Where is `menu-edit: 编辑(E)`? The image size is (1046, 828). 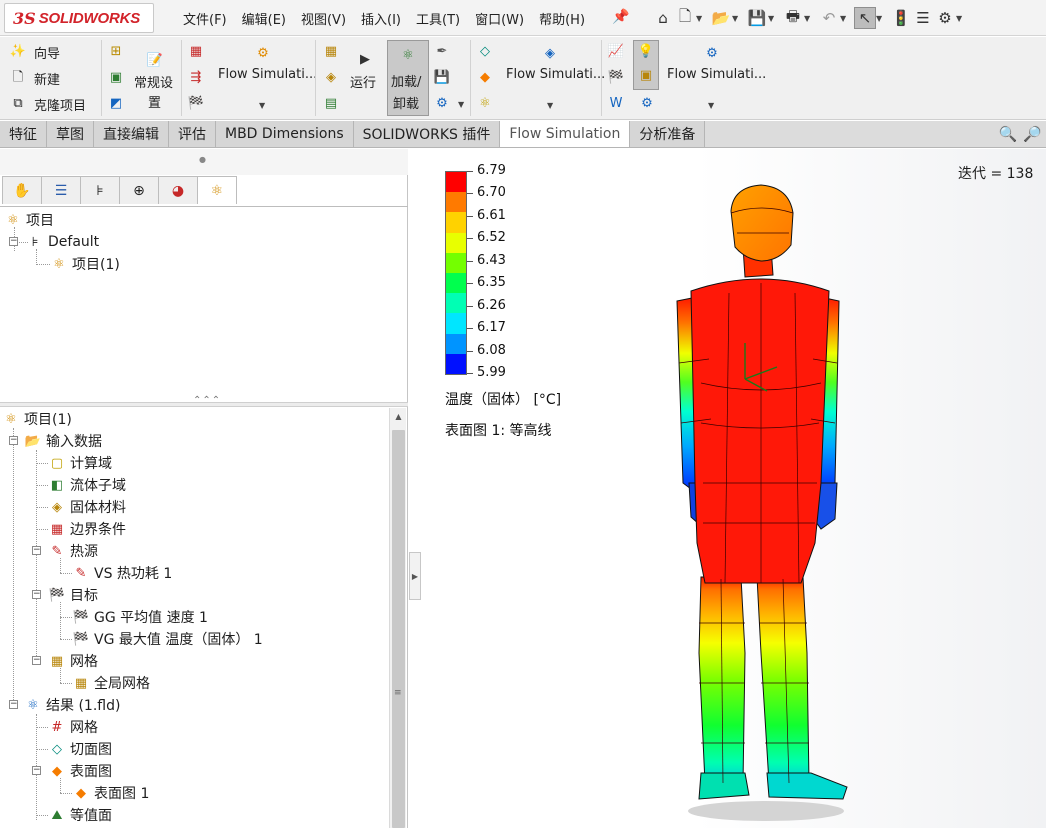 menu-edit: 编辑(E) is located at coordinates (264, 18).